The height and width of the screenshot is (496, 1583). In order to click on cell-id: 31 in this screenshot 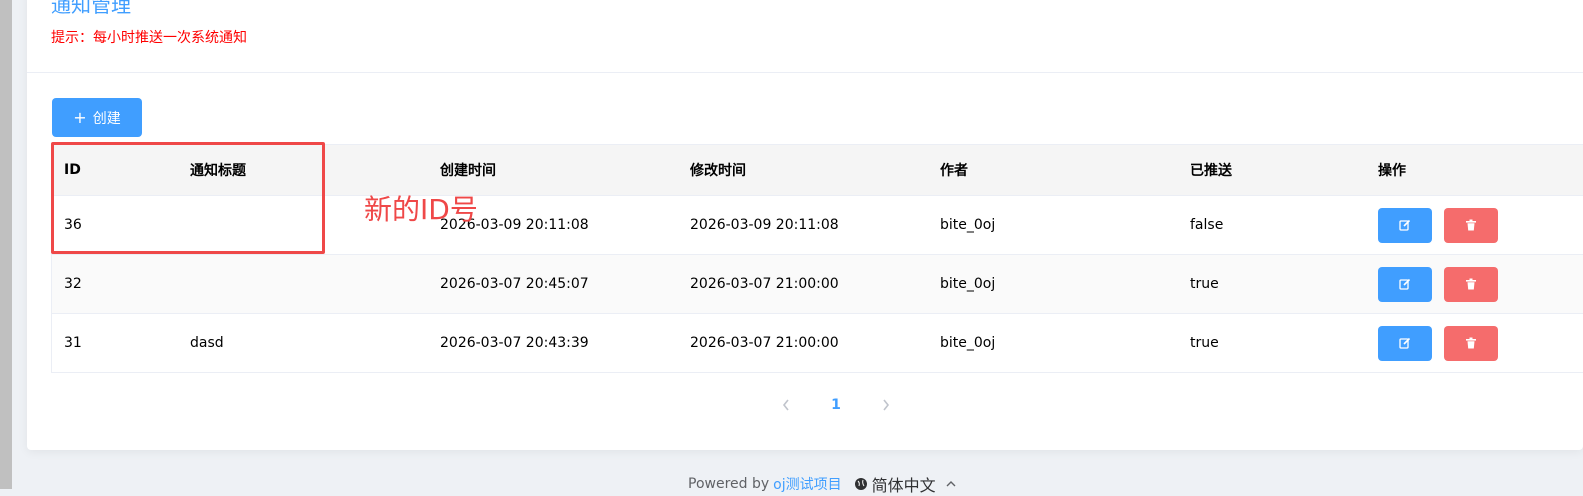, I will do `click(73, 343)`.